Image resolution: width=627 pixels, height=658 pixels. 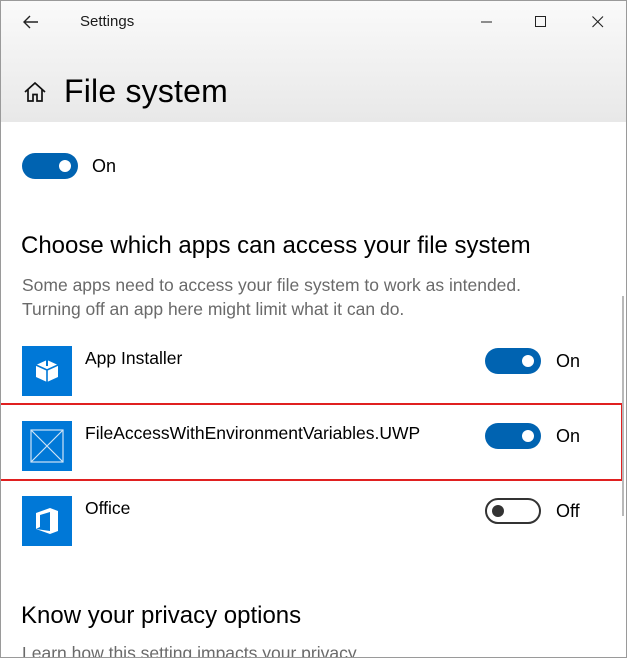 What do you see at coordinates (623, 406) in the screenshot?
I see `scrollbar` at bounding box center [623, 406].